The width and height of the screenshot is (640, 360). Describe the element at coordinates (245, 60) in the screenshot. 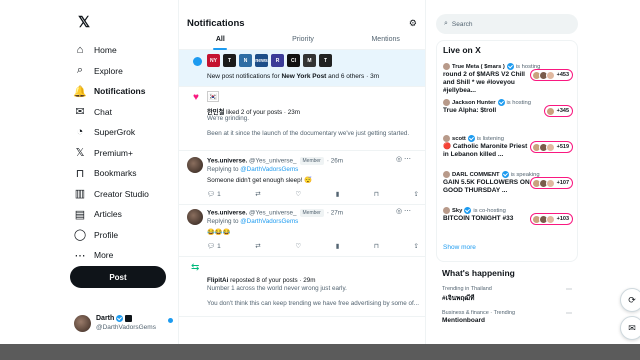

I see `source-avatar: N` at that location.